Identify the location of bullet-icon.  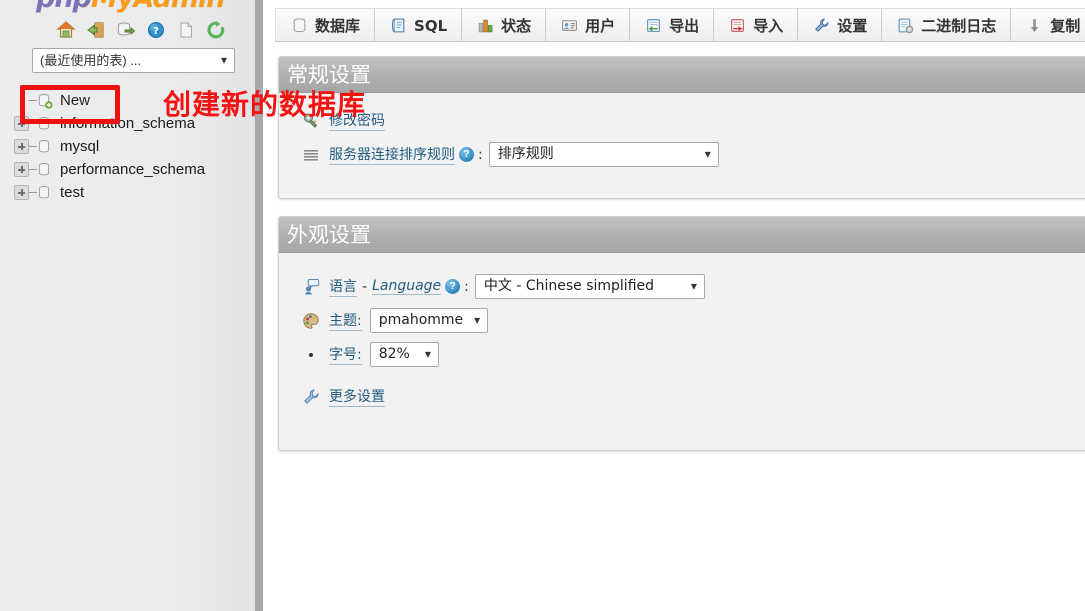
(311, 354).